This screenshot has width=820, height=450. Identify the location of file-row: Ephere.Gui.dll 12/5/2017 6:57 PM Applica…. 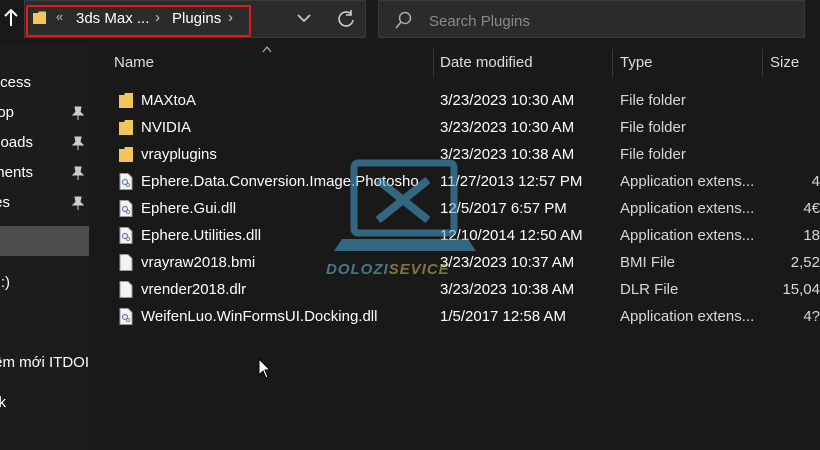
(465, 208).